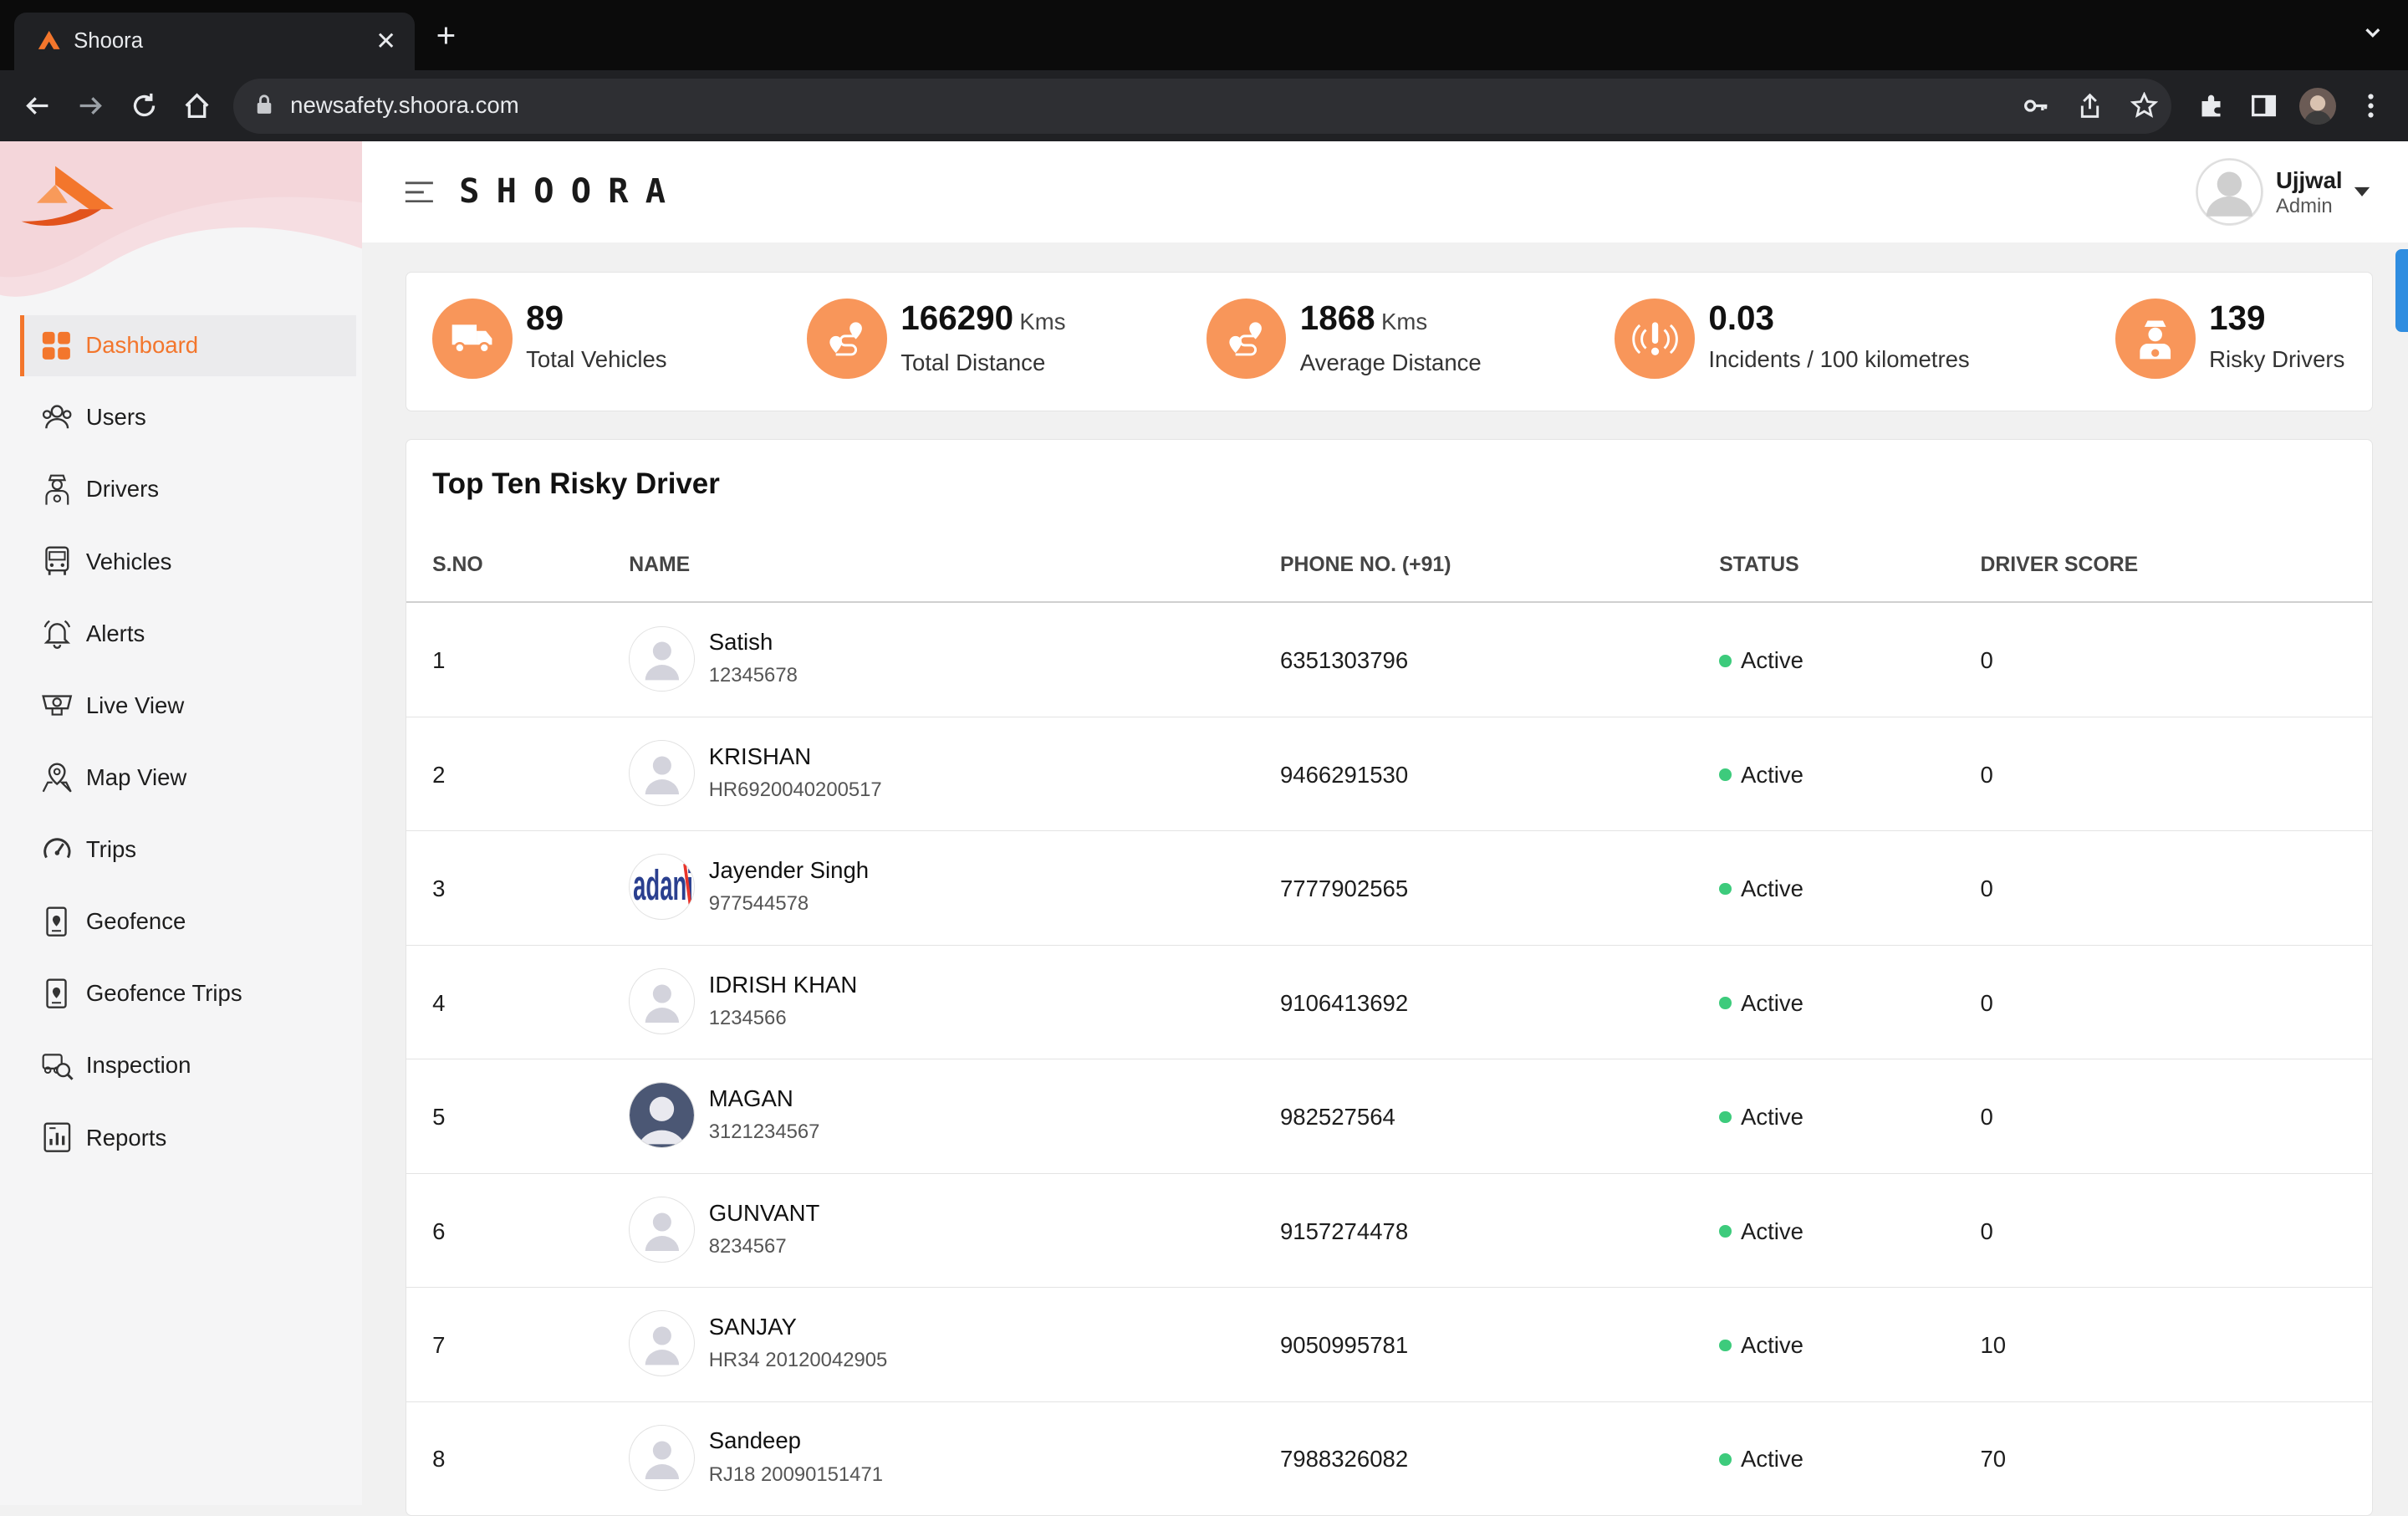  I want to click on bookmark-star-icon, so click(2143, 106).